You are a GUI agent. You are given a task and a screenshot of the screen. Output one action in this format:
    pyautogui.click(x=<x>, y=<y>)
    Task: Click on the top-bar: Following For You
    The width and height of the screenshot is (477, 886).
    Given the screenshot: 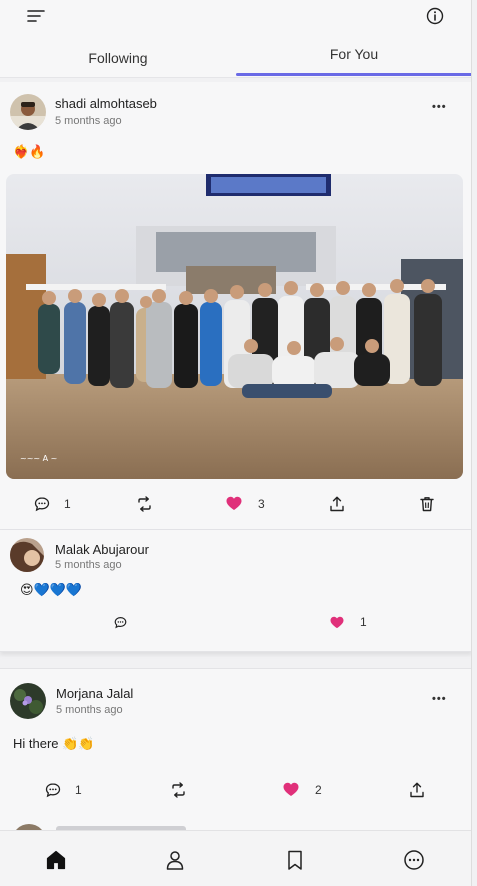 What is the action you would take?
    pyautogui.click(x=235, y=39)
    